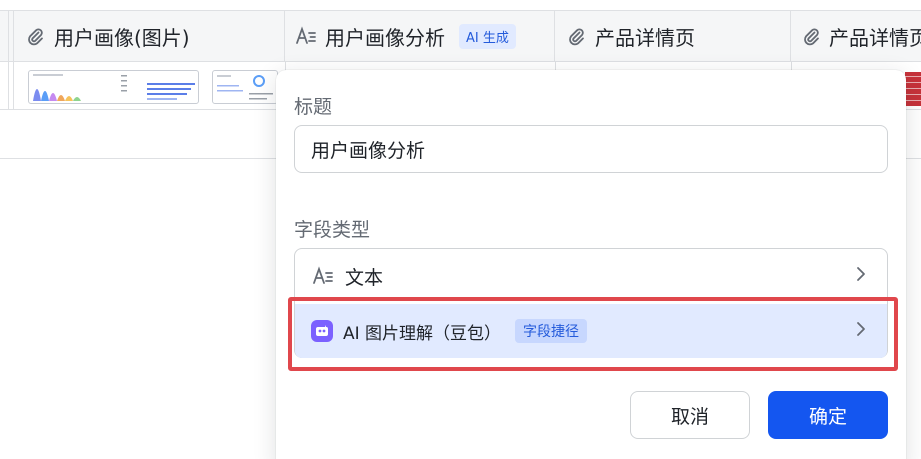  I want to click on field-shortcut-badge: 字段捷径, so click(551, 331).